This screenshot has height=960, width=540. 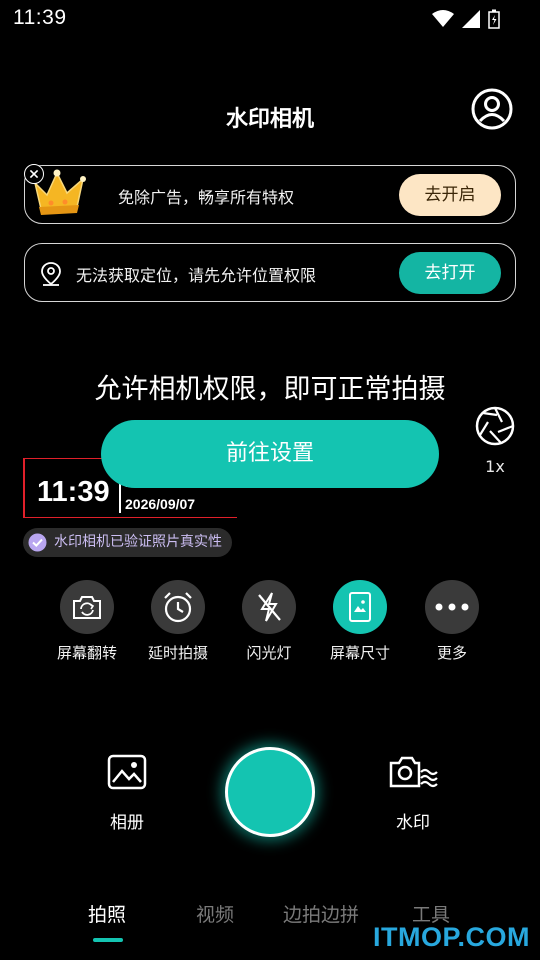 I want to click on status-time: 11:39, so click(x=40, y=17).